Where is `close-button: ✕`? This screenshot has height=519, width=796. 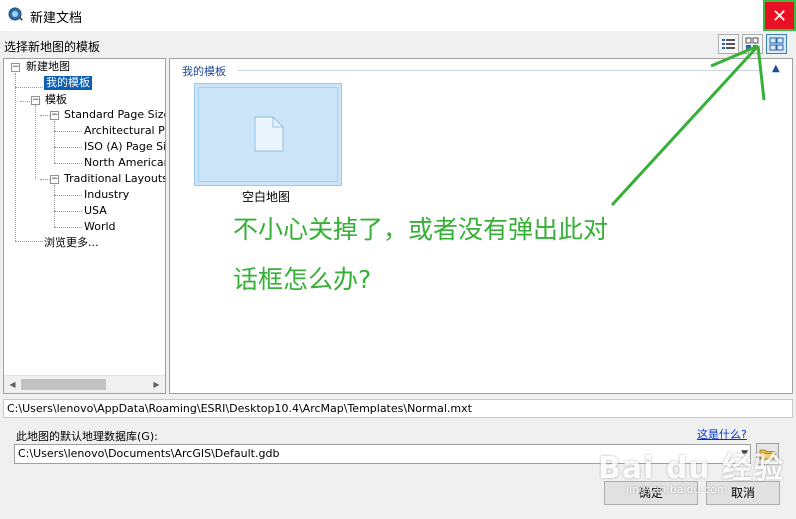
close-button: ✕ is located at coordinates (779, 15).